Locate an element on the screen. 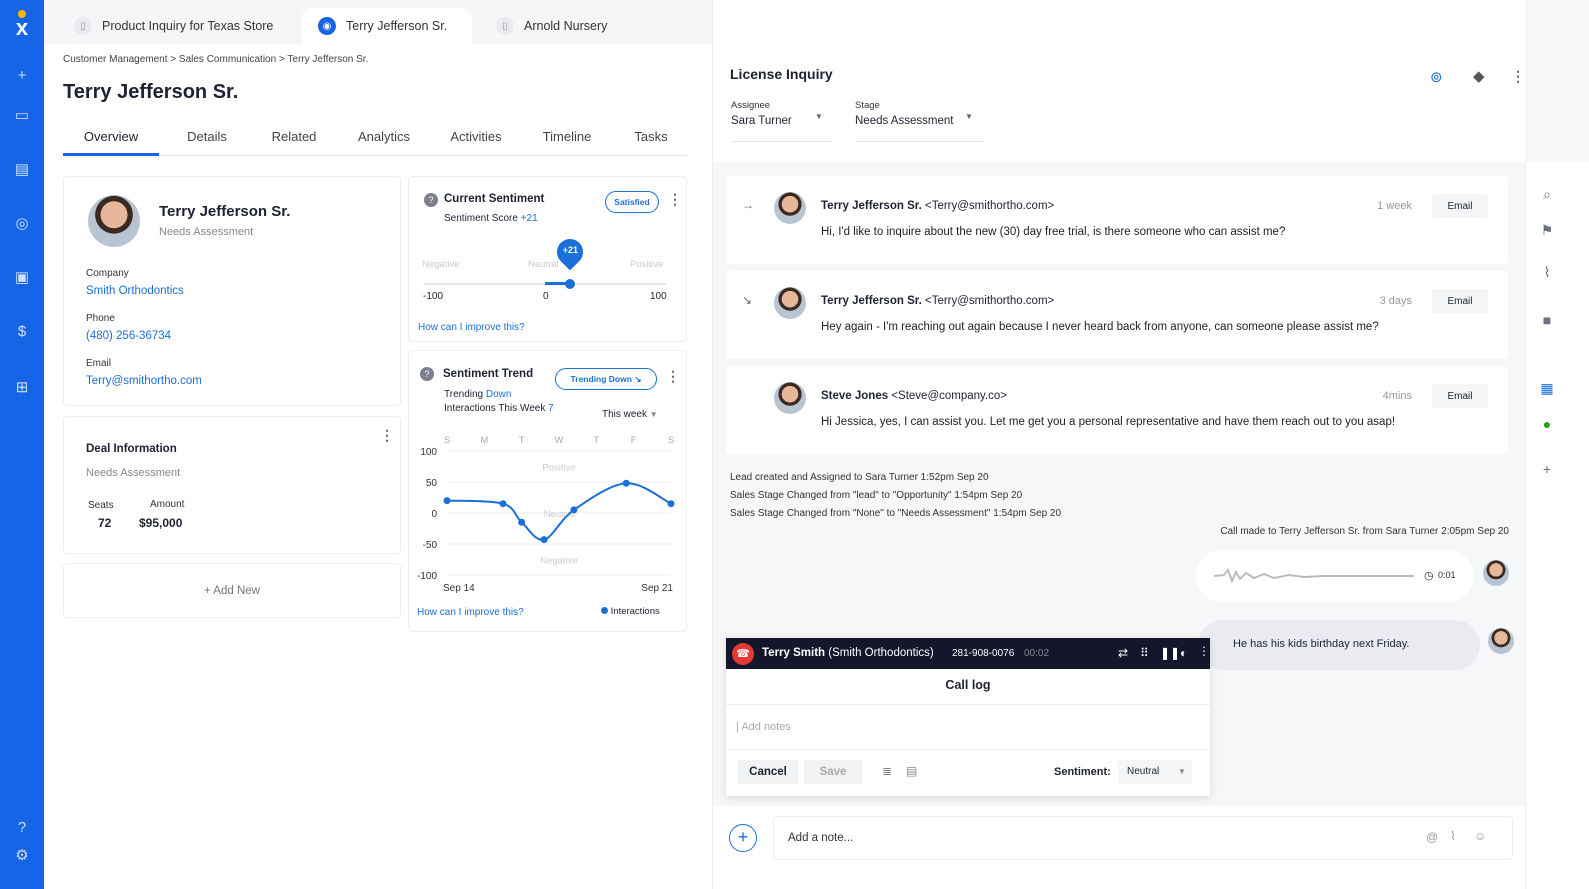  save-button: Save is located at coordinates (833, 772).